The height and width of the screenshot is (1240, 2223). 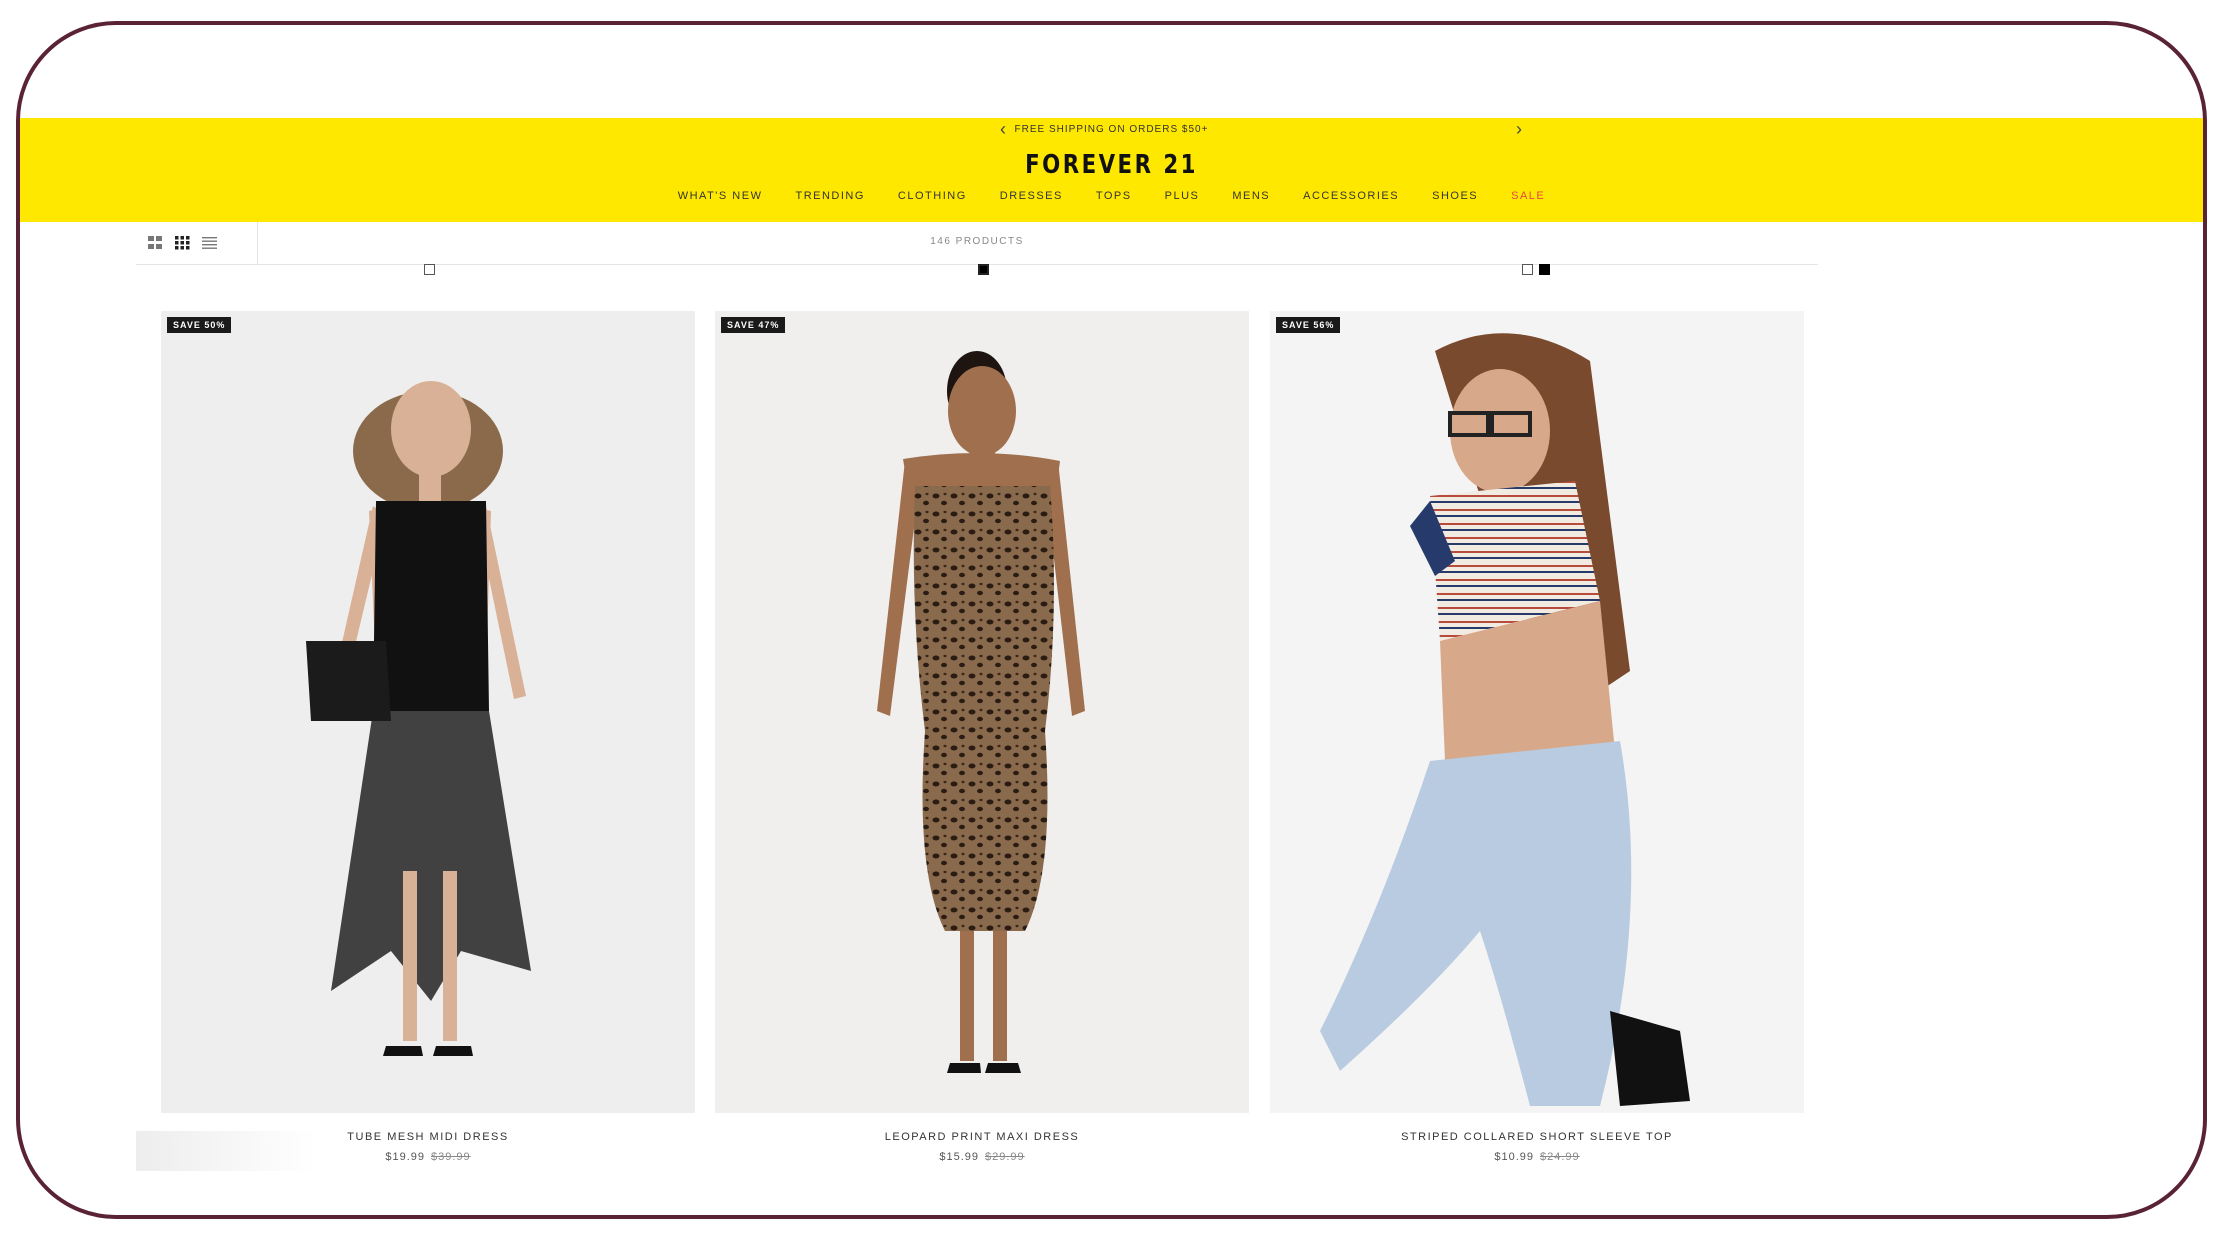 What do you see at coordinates (405, 1157) in the screenshot?
I see `sale-price: $19.99` at bounding box center [405, 1157].